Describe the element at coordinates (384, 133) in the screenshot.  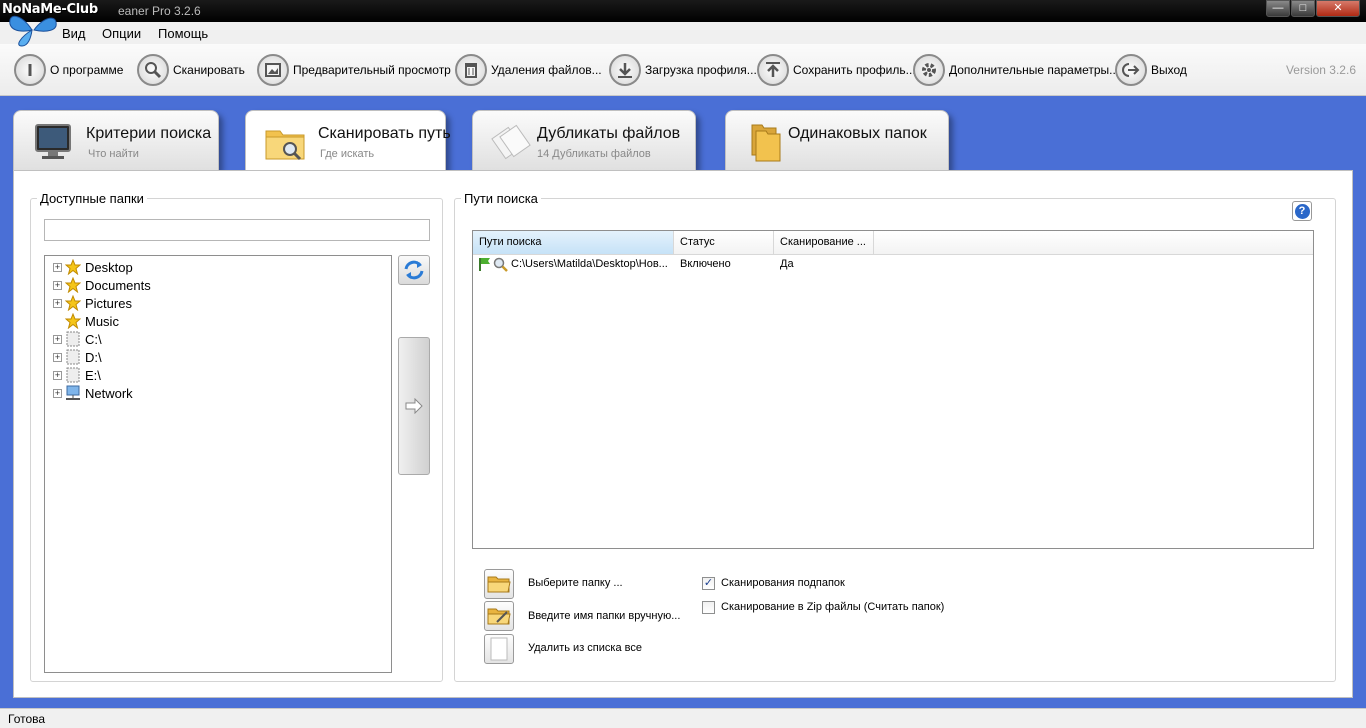
I see `tab-title: Сканировать путь` at that location.